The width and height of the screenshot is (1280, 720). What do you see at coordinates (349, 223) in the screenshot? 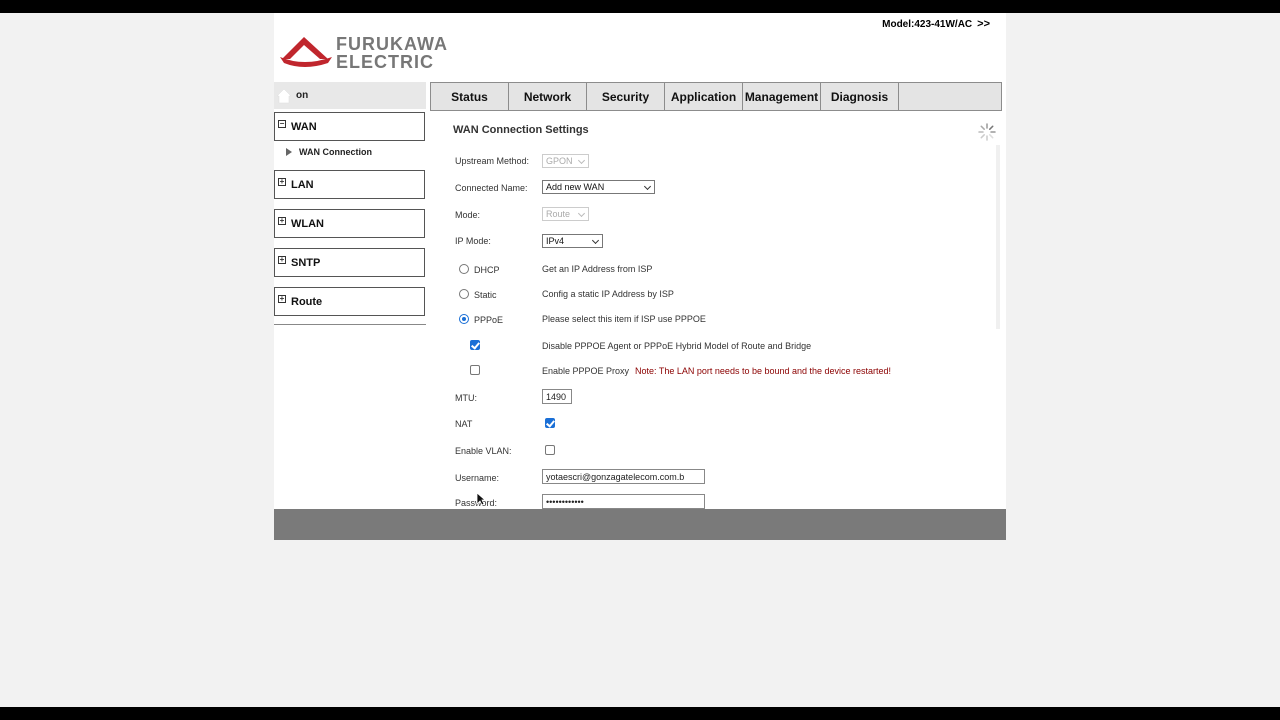
I see `sidebar-item-wlan: + WLAN` at bounding box center [349, 223].